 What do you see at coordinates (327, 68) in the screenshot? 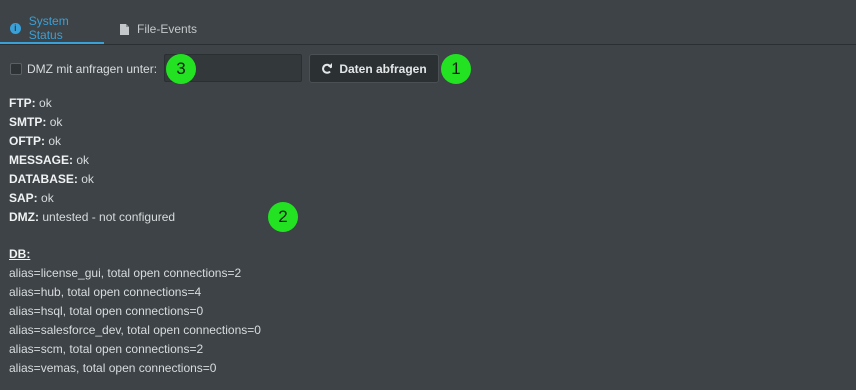
I see `refresh-icon` at bounding box center [327, 68].